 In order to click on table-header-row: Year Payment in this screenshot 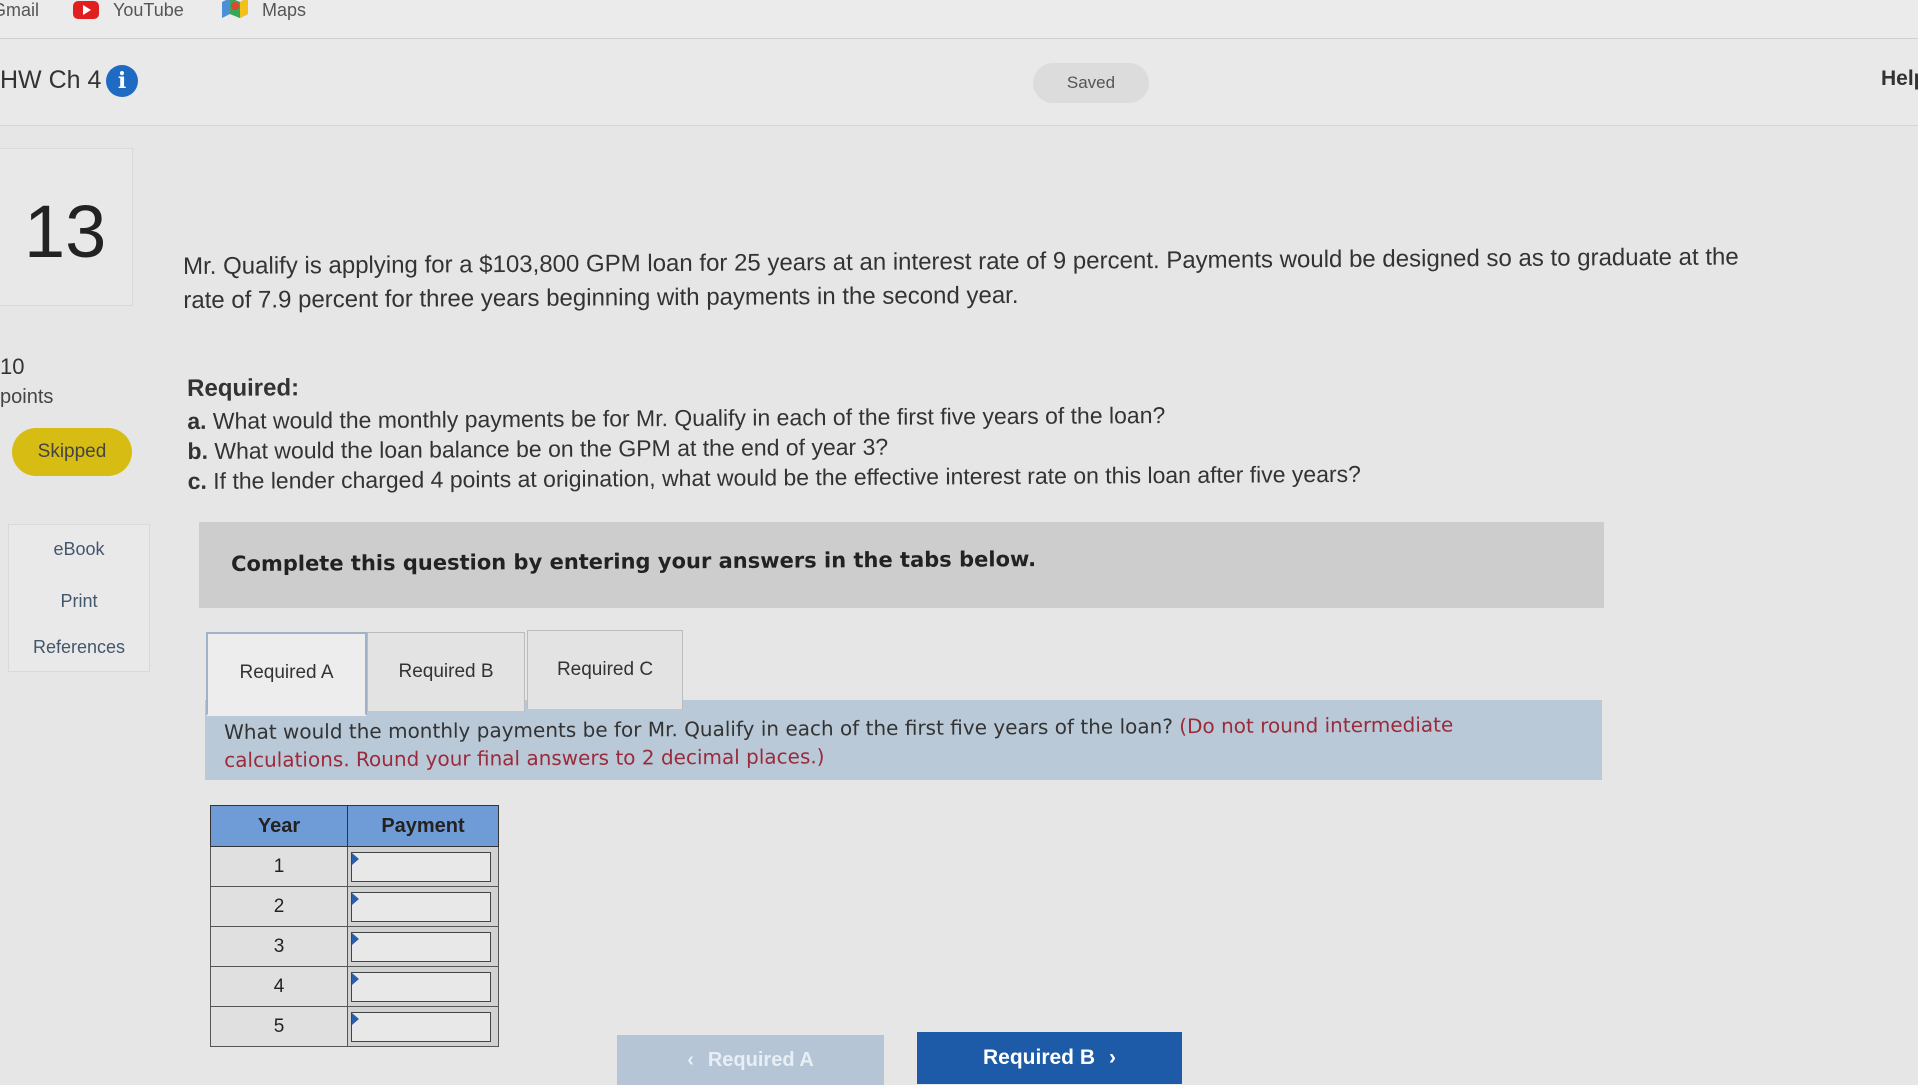, I will do `click(354, 826)`.